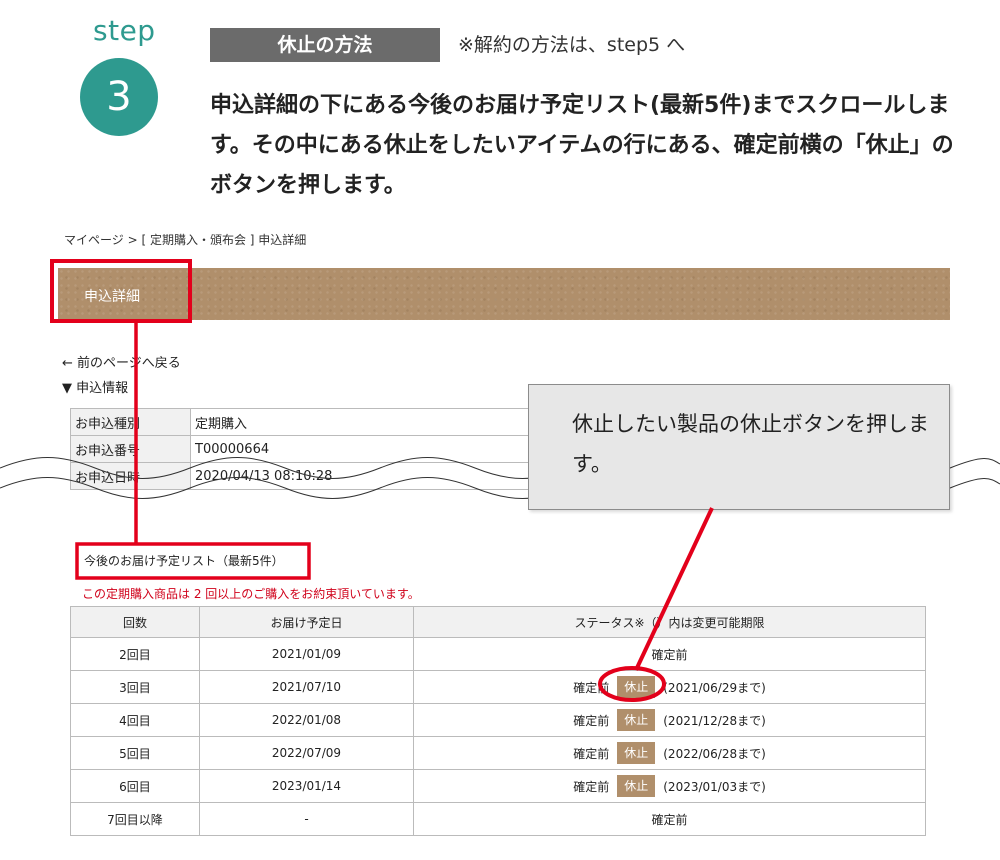  I want to click on delivery-status-cell: 確定前 休止 (2021/12/28まで), so click(669, 720).